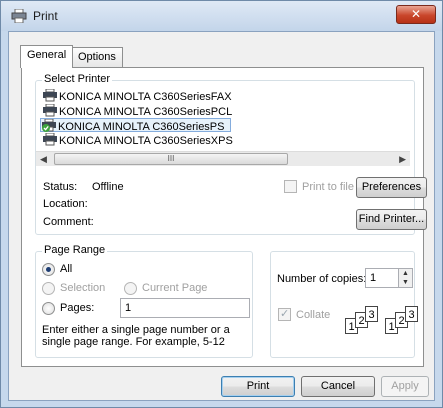 This screenshot has height=408, width=443. I want to click on preferences-button: Preferences, so click(391, 187).